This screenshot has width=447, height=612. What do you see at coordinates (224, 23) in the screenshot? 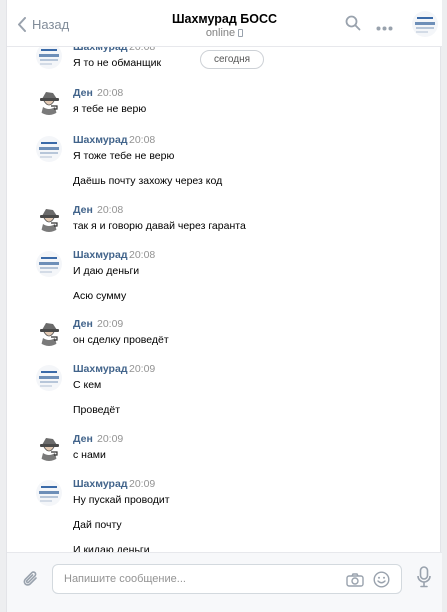
I see `chat-header: Назад Шахмурад БОСС online` at bounding box center [224, 23].